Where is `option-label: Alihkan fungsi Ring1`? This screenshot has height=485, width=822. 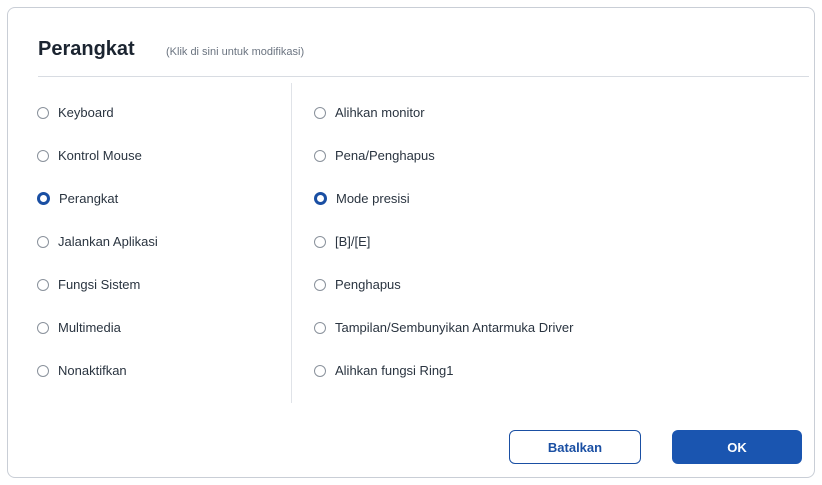
option-label: Alihkan fungsi Ring1 is located at coordinates (394, 370).